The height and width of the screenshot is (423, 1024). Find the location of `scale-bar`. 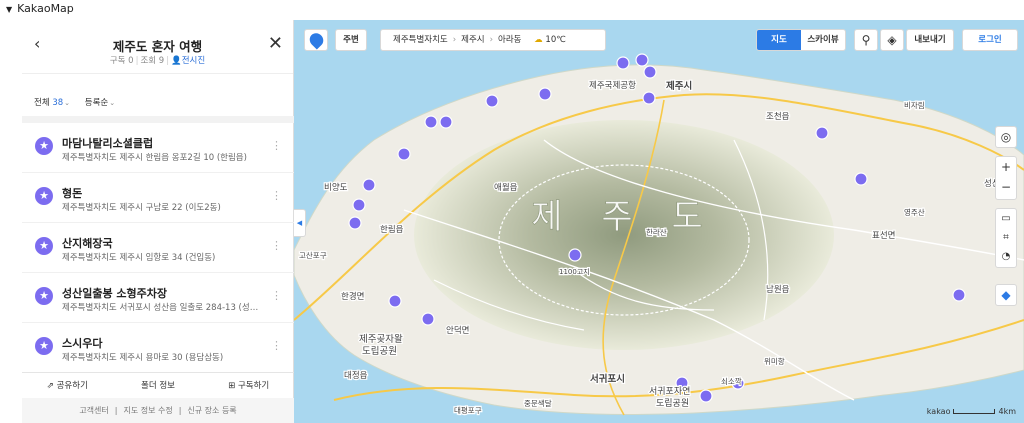

scale-bar is located at coordinates (974, 411).